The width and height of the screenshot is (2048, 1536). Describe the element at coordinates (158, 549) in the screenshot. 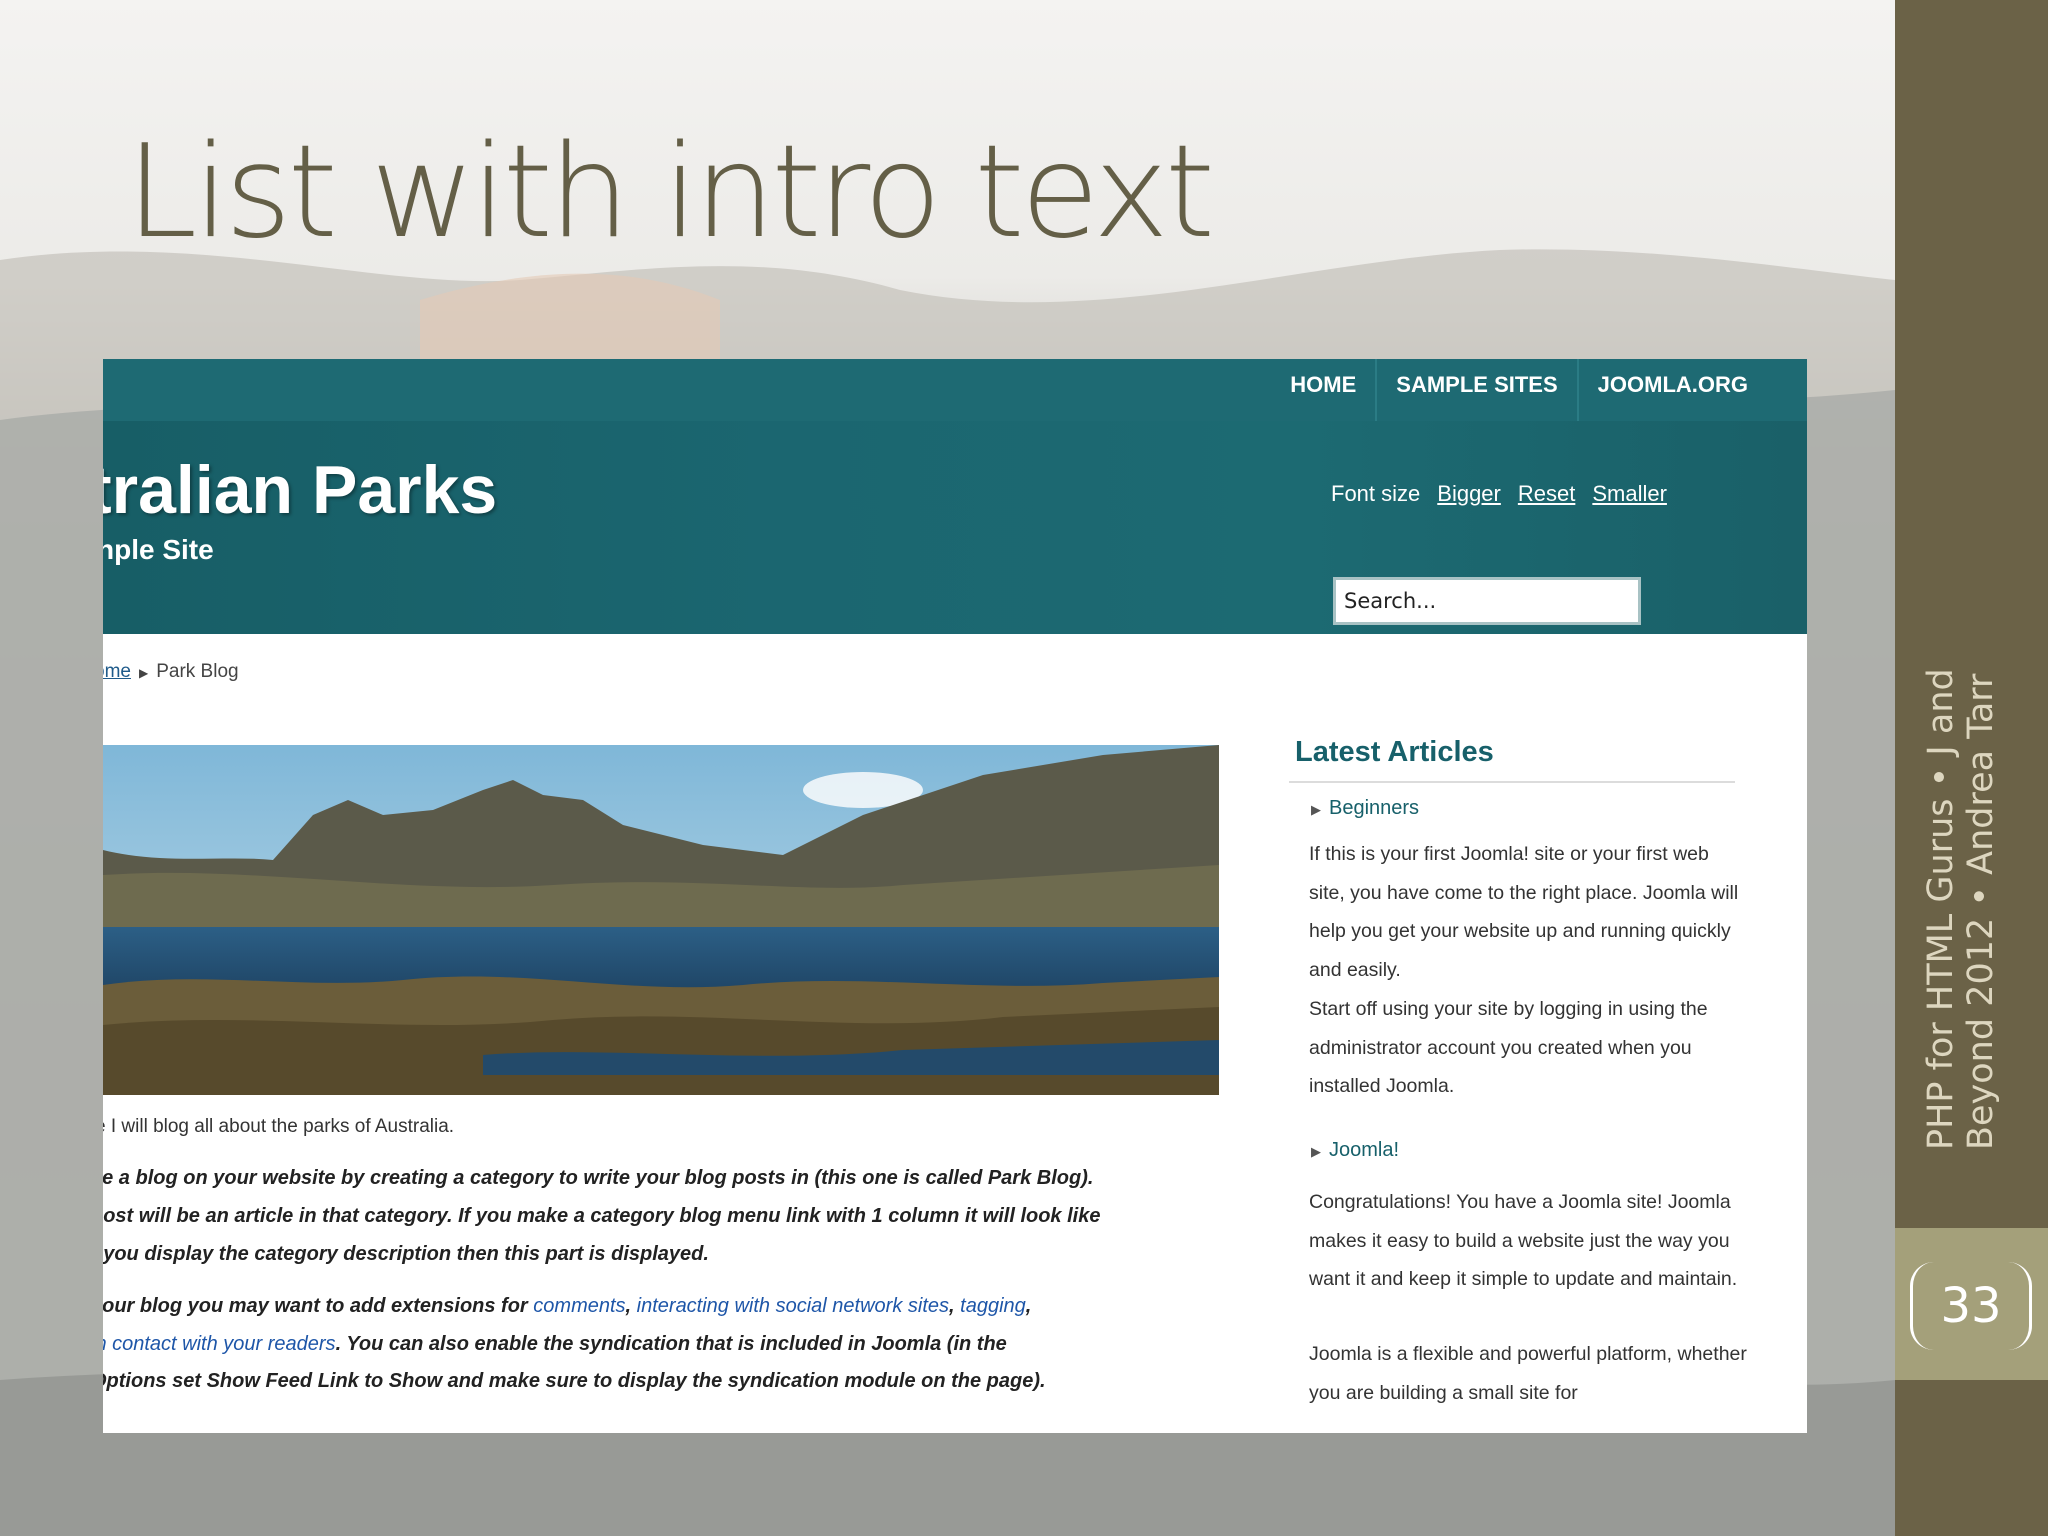

I see `site-subtitle: nple Site` at that location.